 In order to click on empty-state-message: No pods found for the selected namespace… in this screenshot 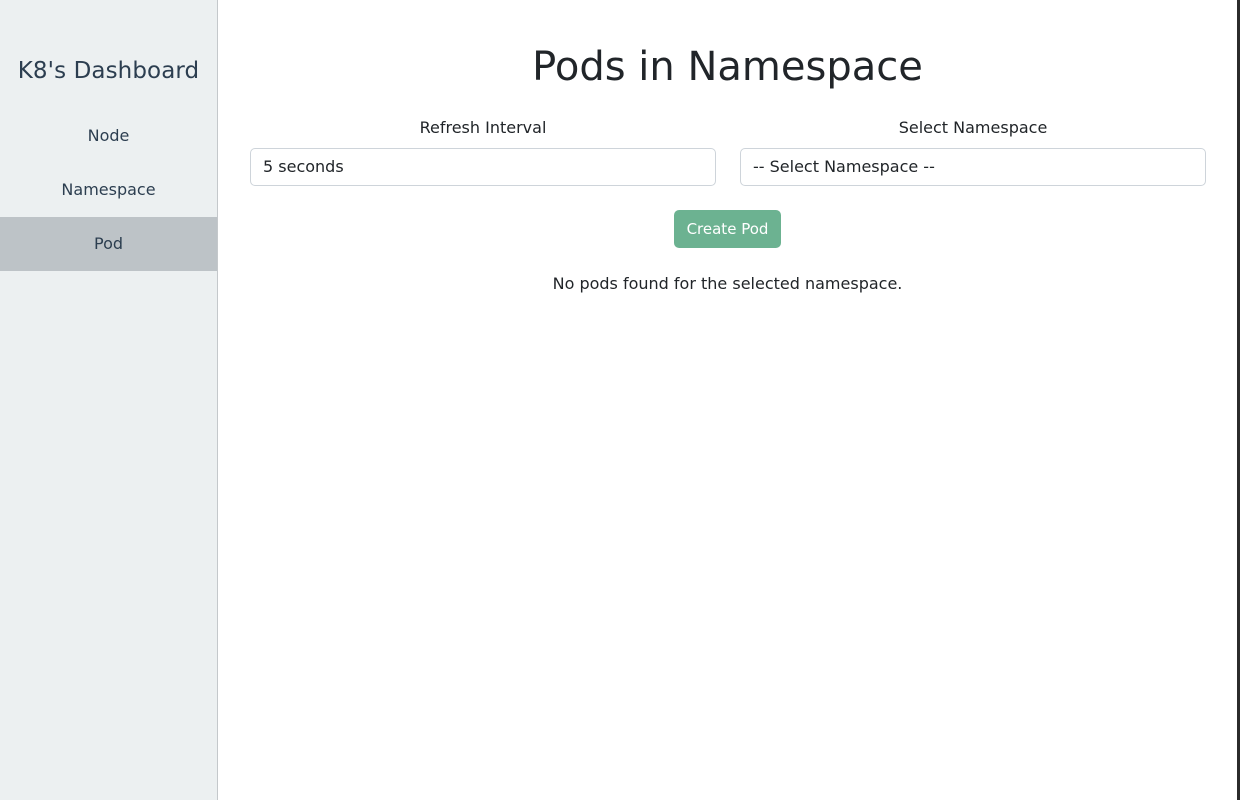, I will do `click(727, 283)`.